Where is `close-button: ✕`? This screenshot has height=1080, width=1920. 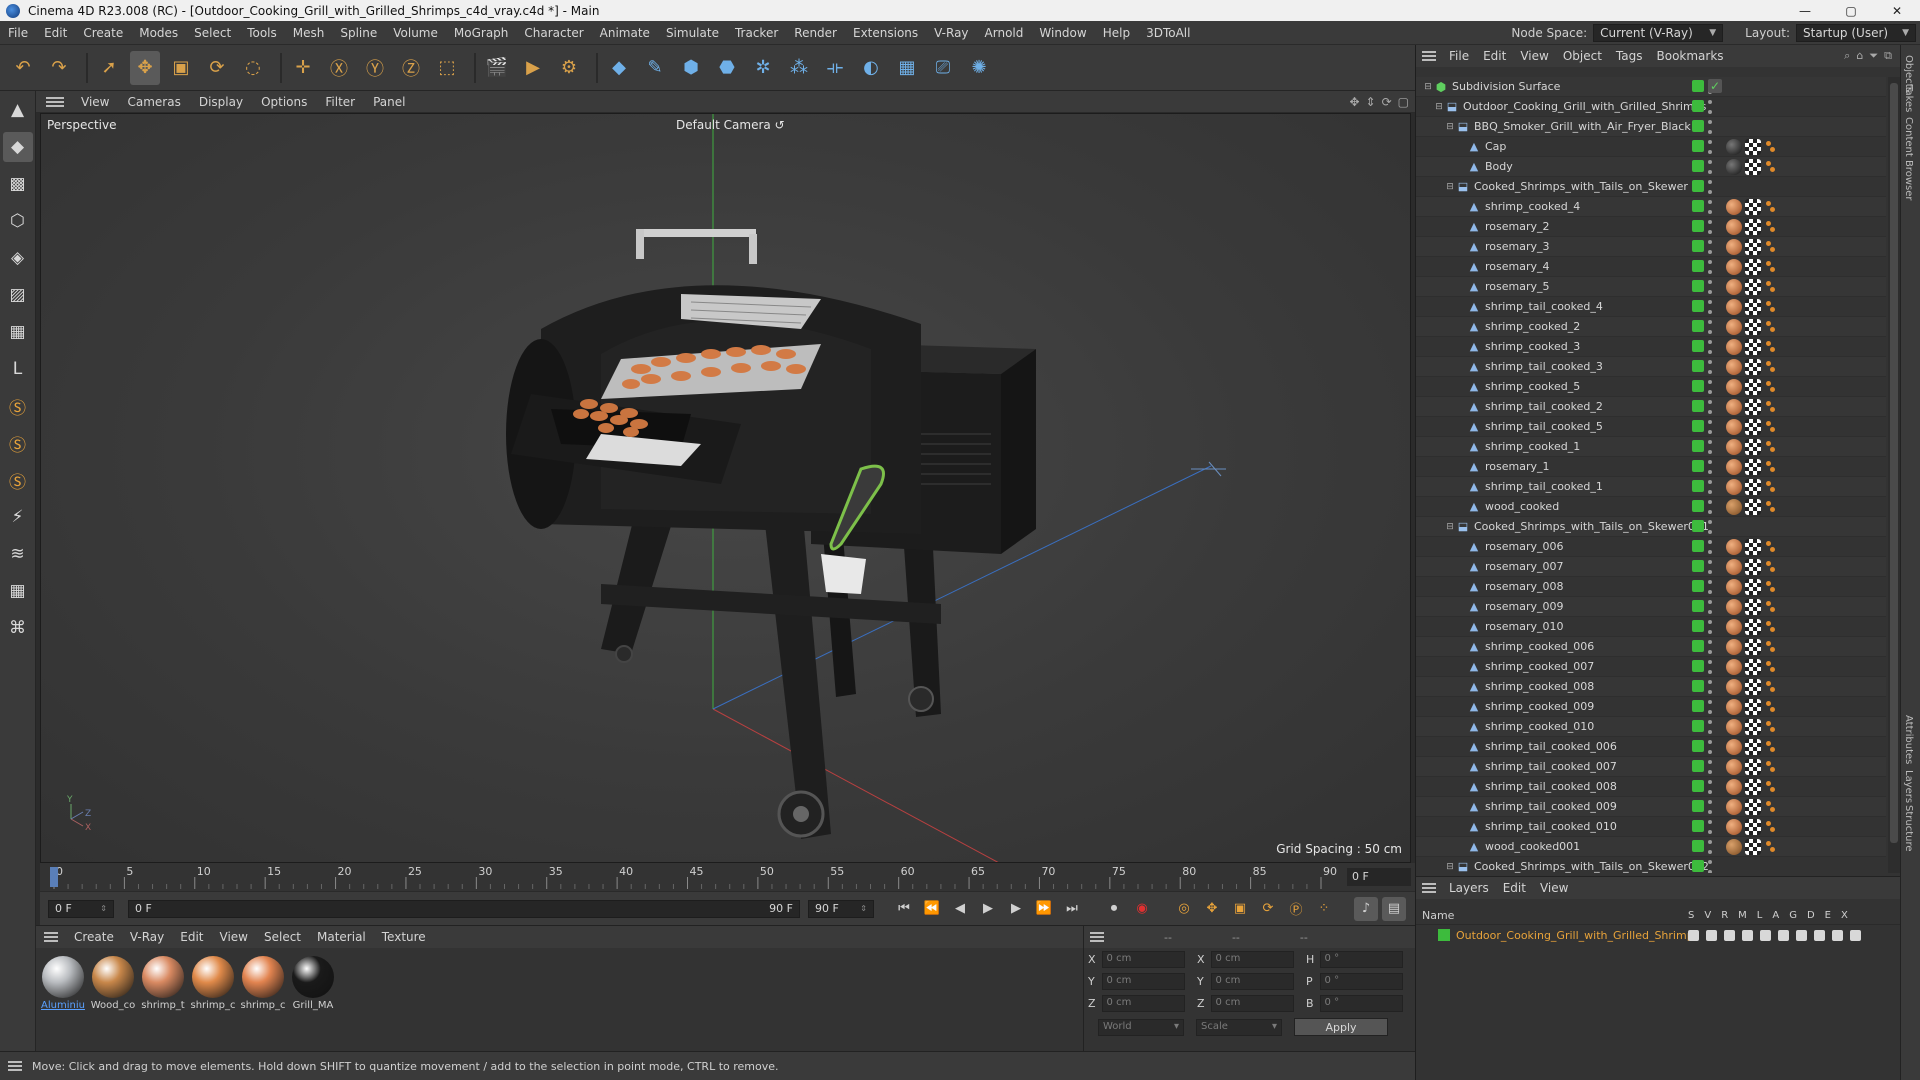 close-button: ✕ is located at coordinates (1897, 10).